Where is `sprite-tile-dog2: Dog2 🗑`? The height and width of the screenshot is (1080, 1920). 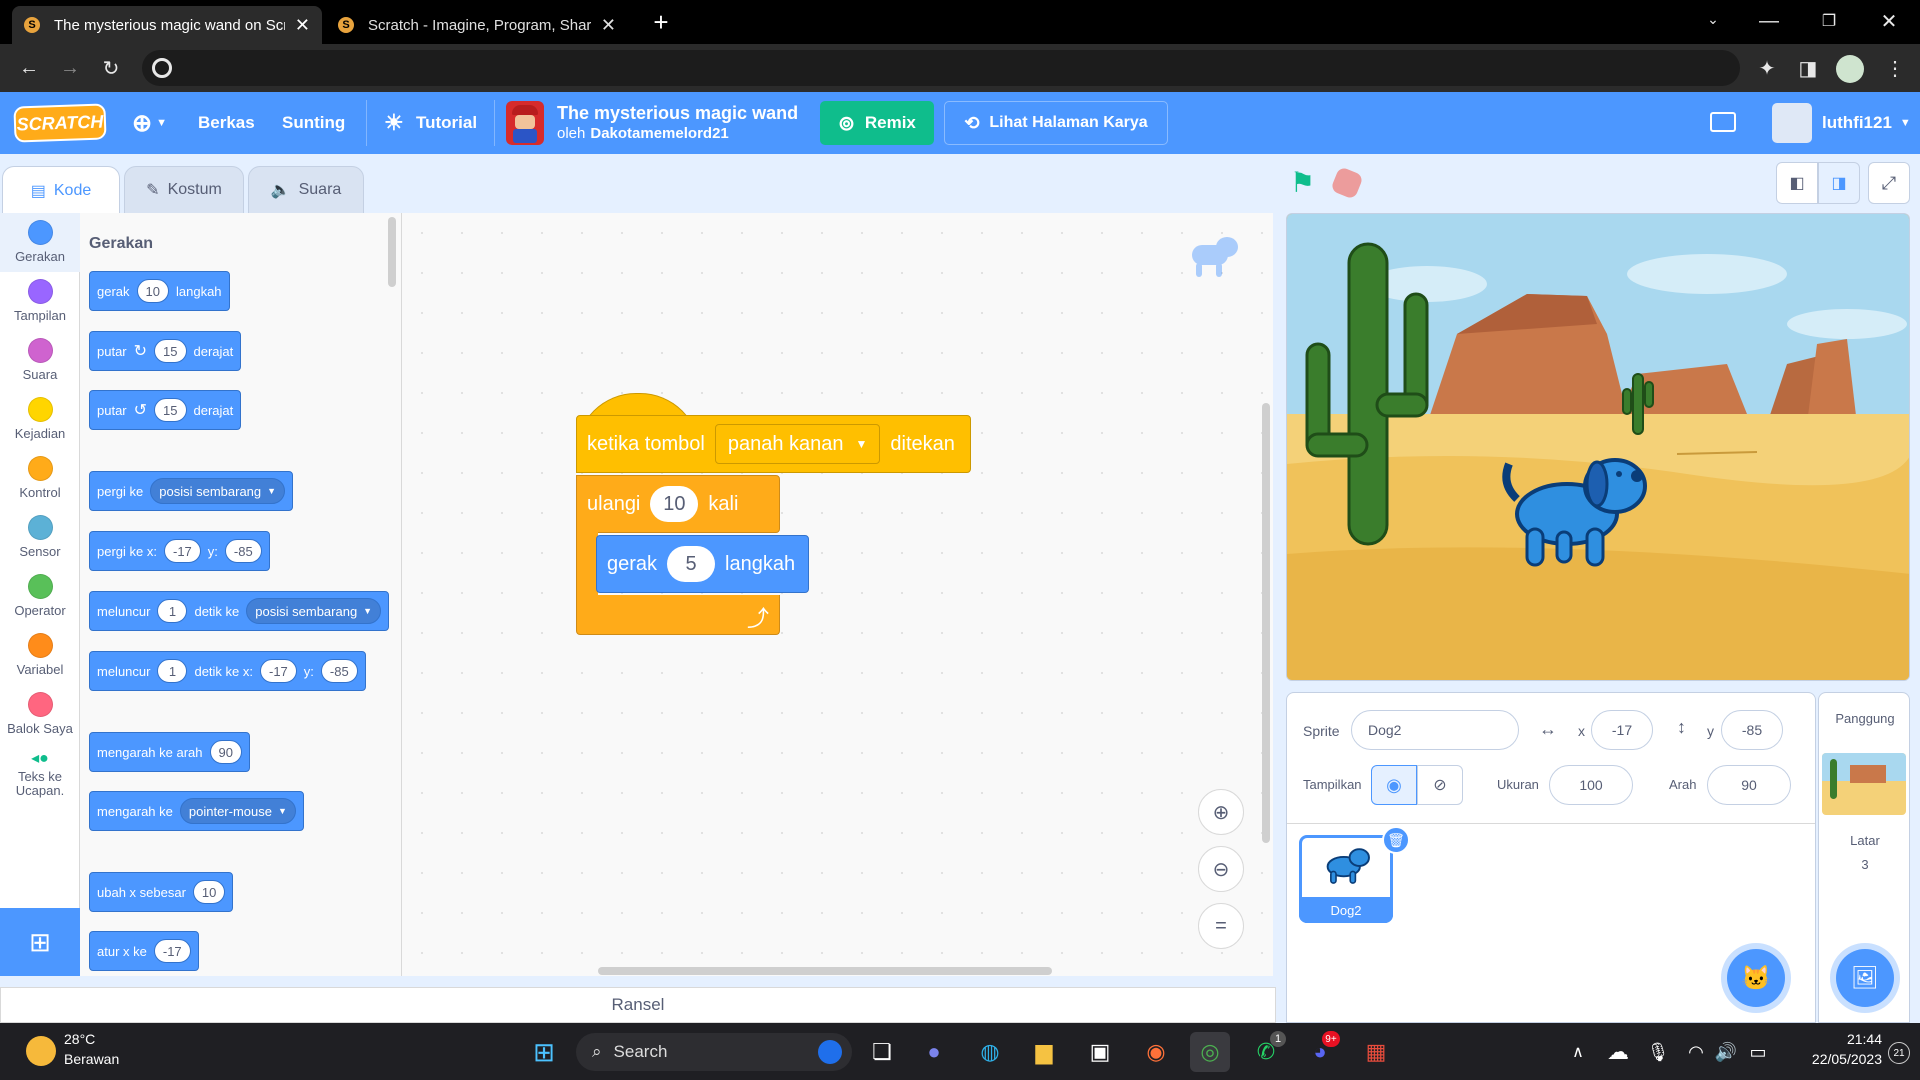
sprite-tile-dog2: Dog2 🗑 is located at coordinates (1354, 874).